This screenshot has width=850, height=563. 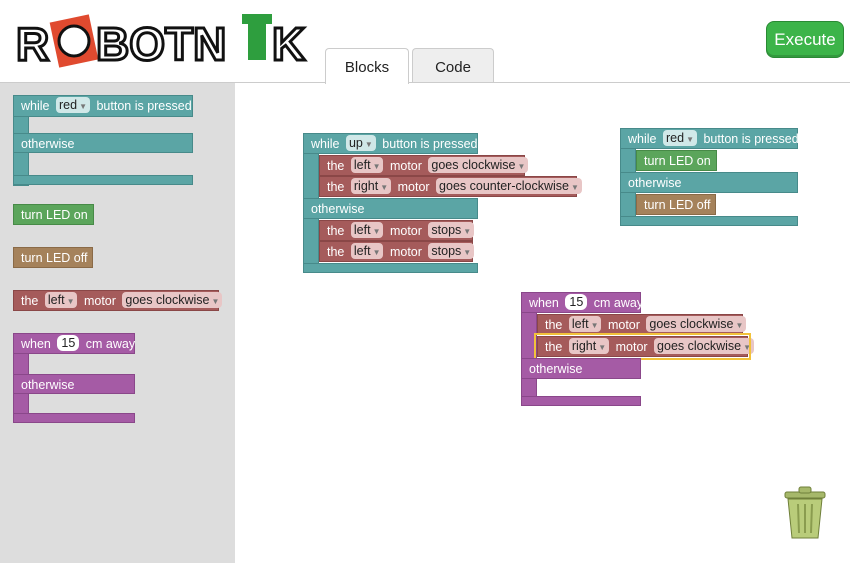 What do you see at coordinates (509, 186) in the screenshot?
I see `motor-action-dropdown: goes counter-clockwise ▼` at bounding box center [509, 186].